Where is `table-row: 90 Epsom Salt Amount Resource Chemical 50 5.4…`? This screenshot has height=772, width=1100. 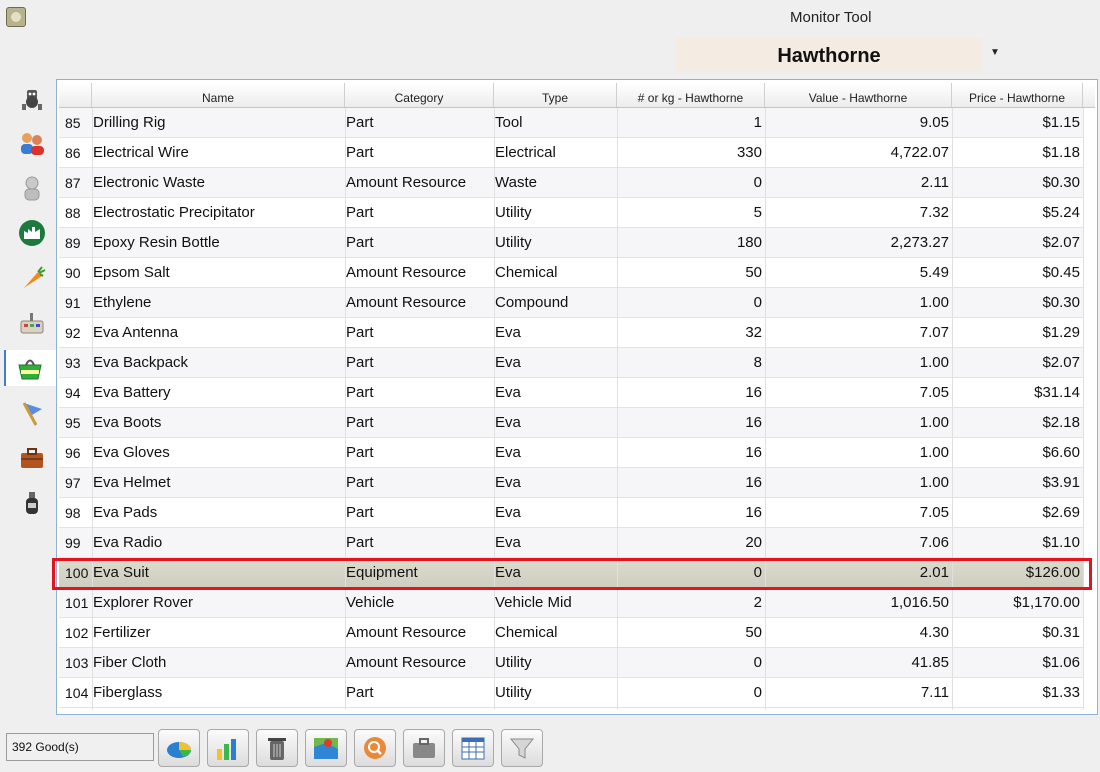
table-row: 90 Epsom Salt Amount Resource Chemical 50 5.4… is located at coordinates (571, 273).